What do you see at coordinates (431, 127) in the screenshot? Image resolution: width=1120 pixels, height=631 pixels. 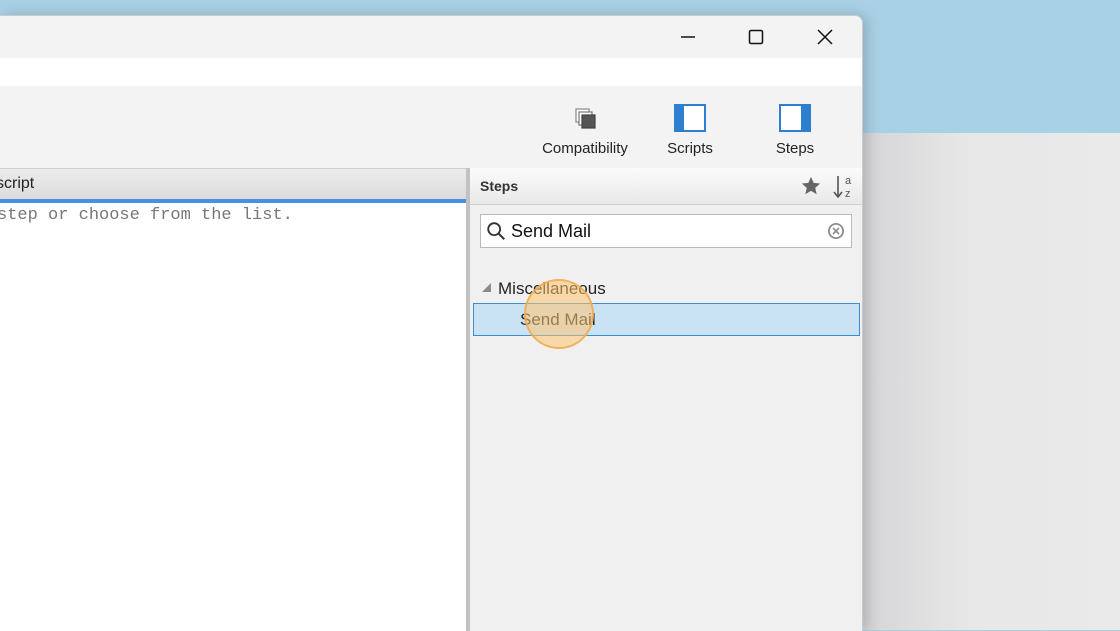 I see `toolbar: Compatibility Scripts Steps` at bounding box center [431, 127].